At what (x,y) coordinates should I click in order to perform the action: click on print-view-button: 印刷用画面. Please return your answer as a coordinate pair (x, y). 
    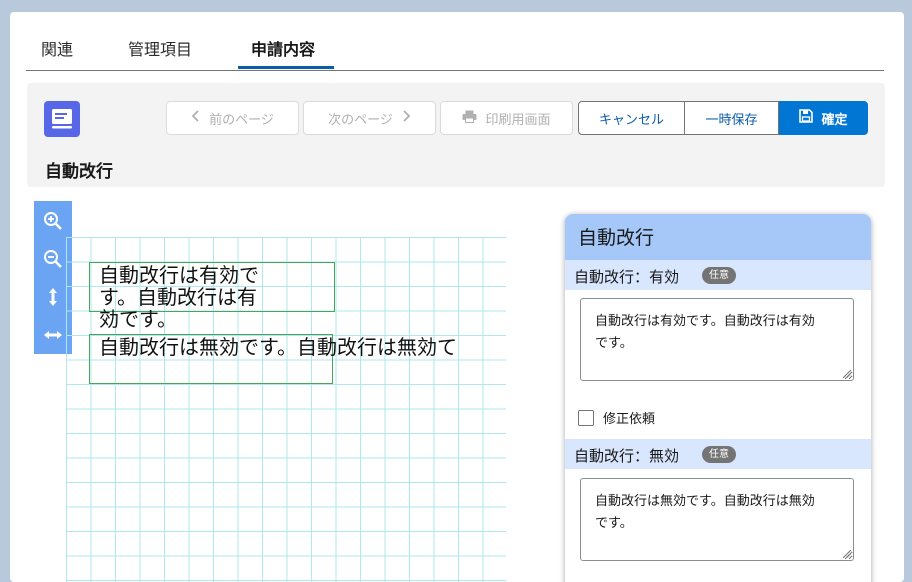
    Looking at the image, I should click on (506, 118).